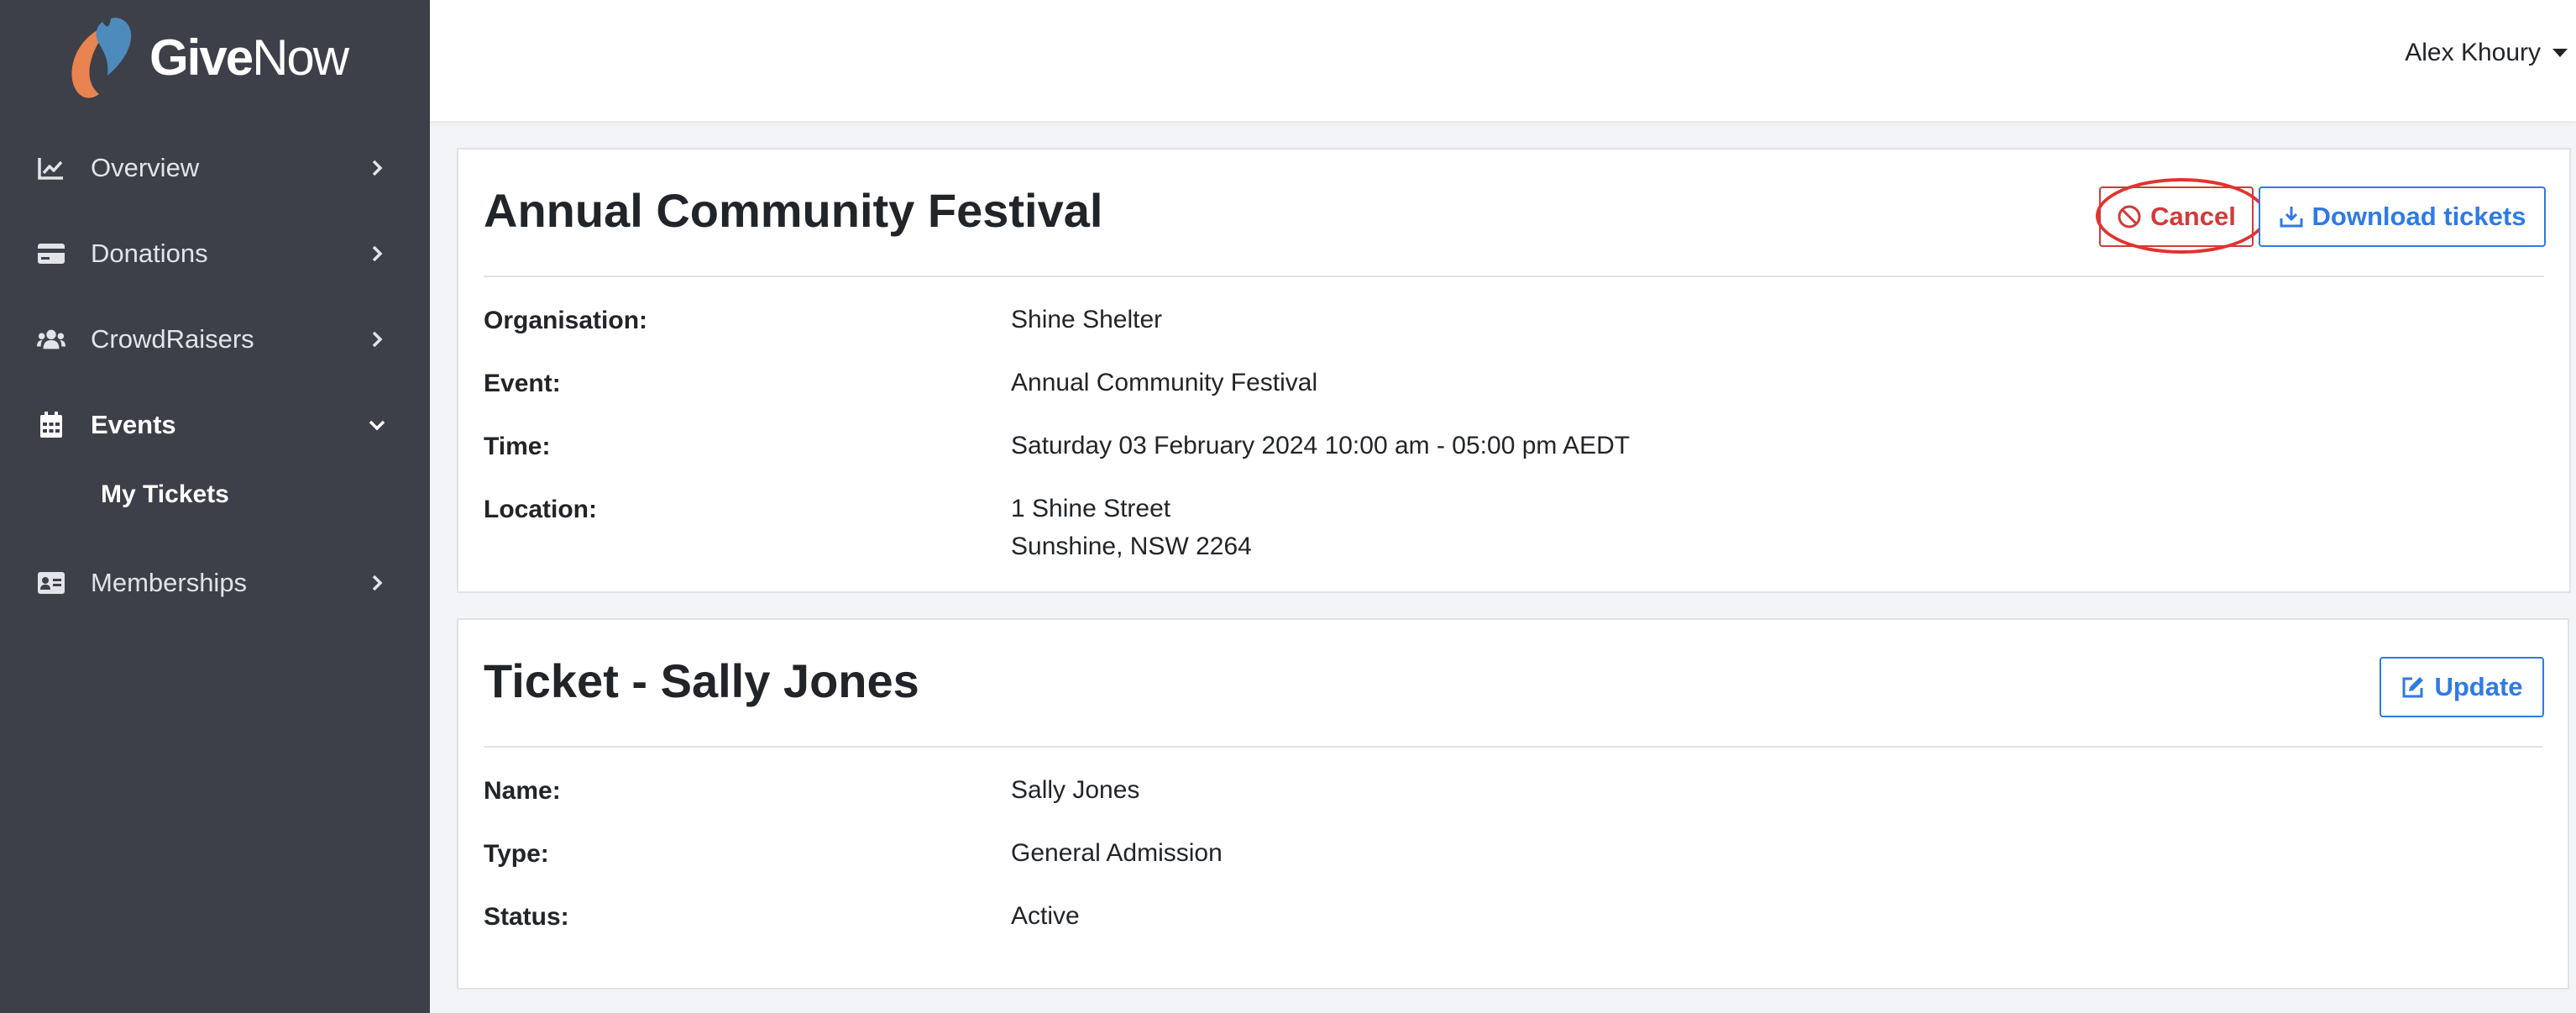  Describe the element at coordinates (2413, 687) in the screenshot. I see `edit-icon` at that location.